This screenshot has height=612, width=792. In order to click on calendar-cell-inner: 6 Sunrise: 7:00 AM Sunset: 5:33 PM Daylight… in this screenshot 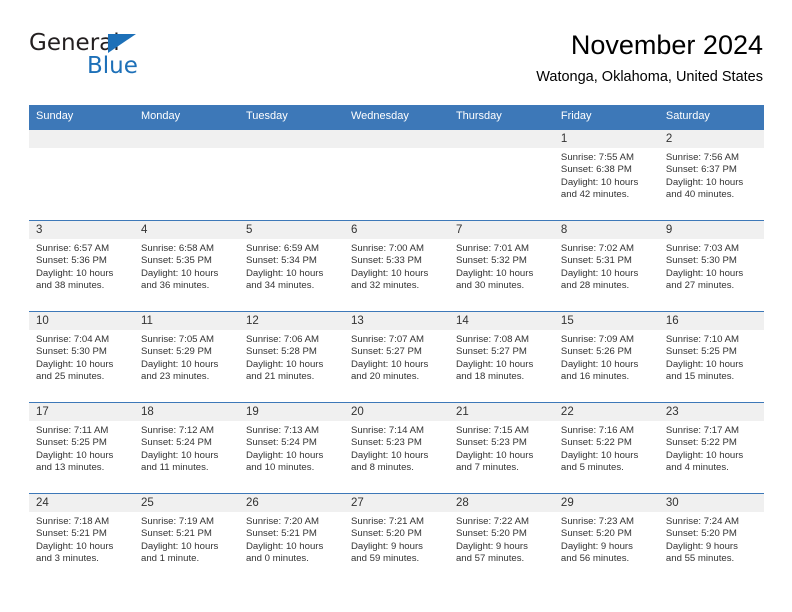, I will do `click(396, 266)`.